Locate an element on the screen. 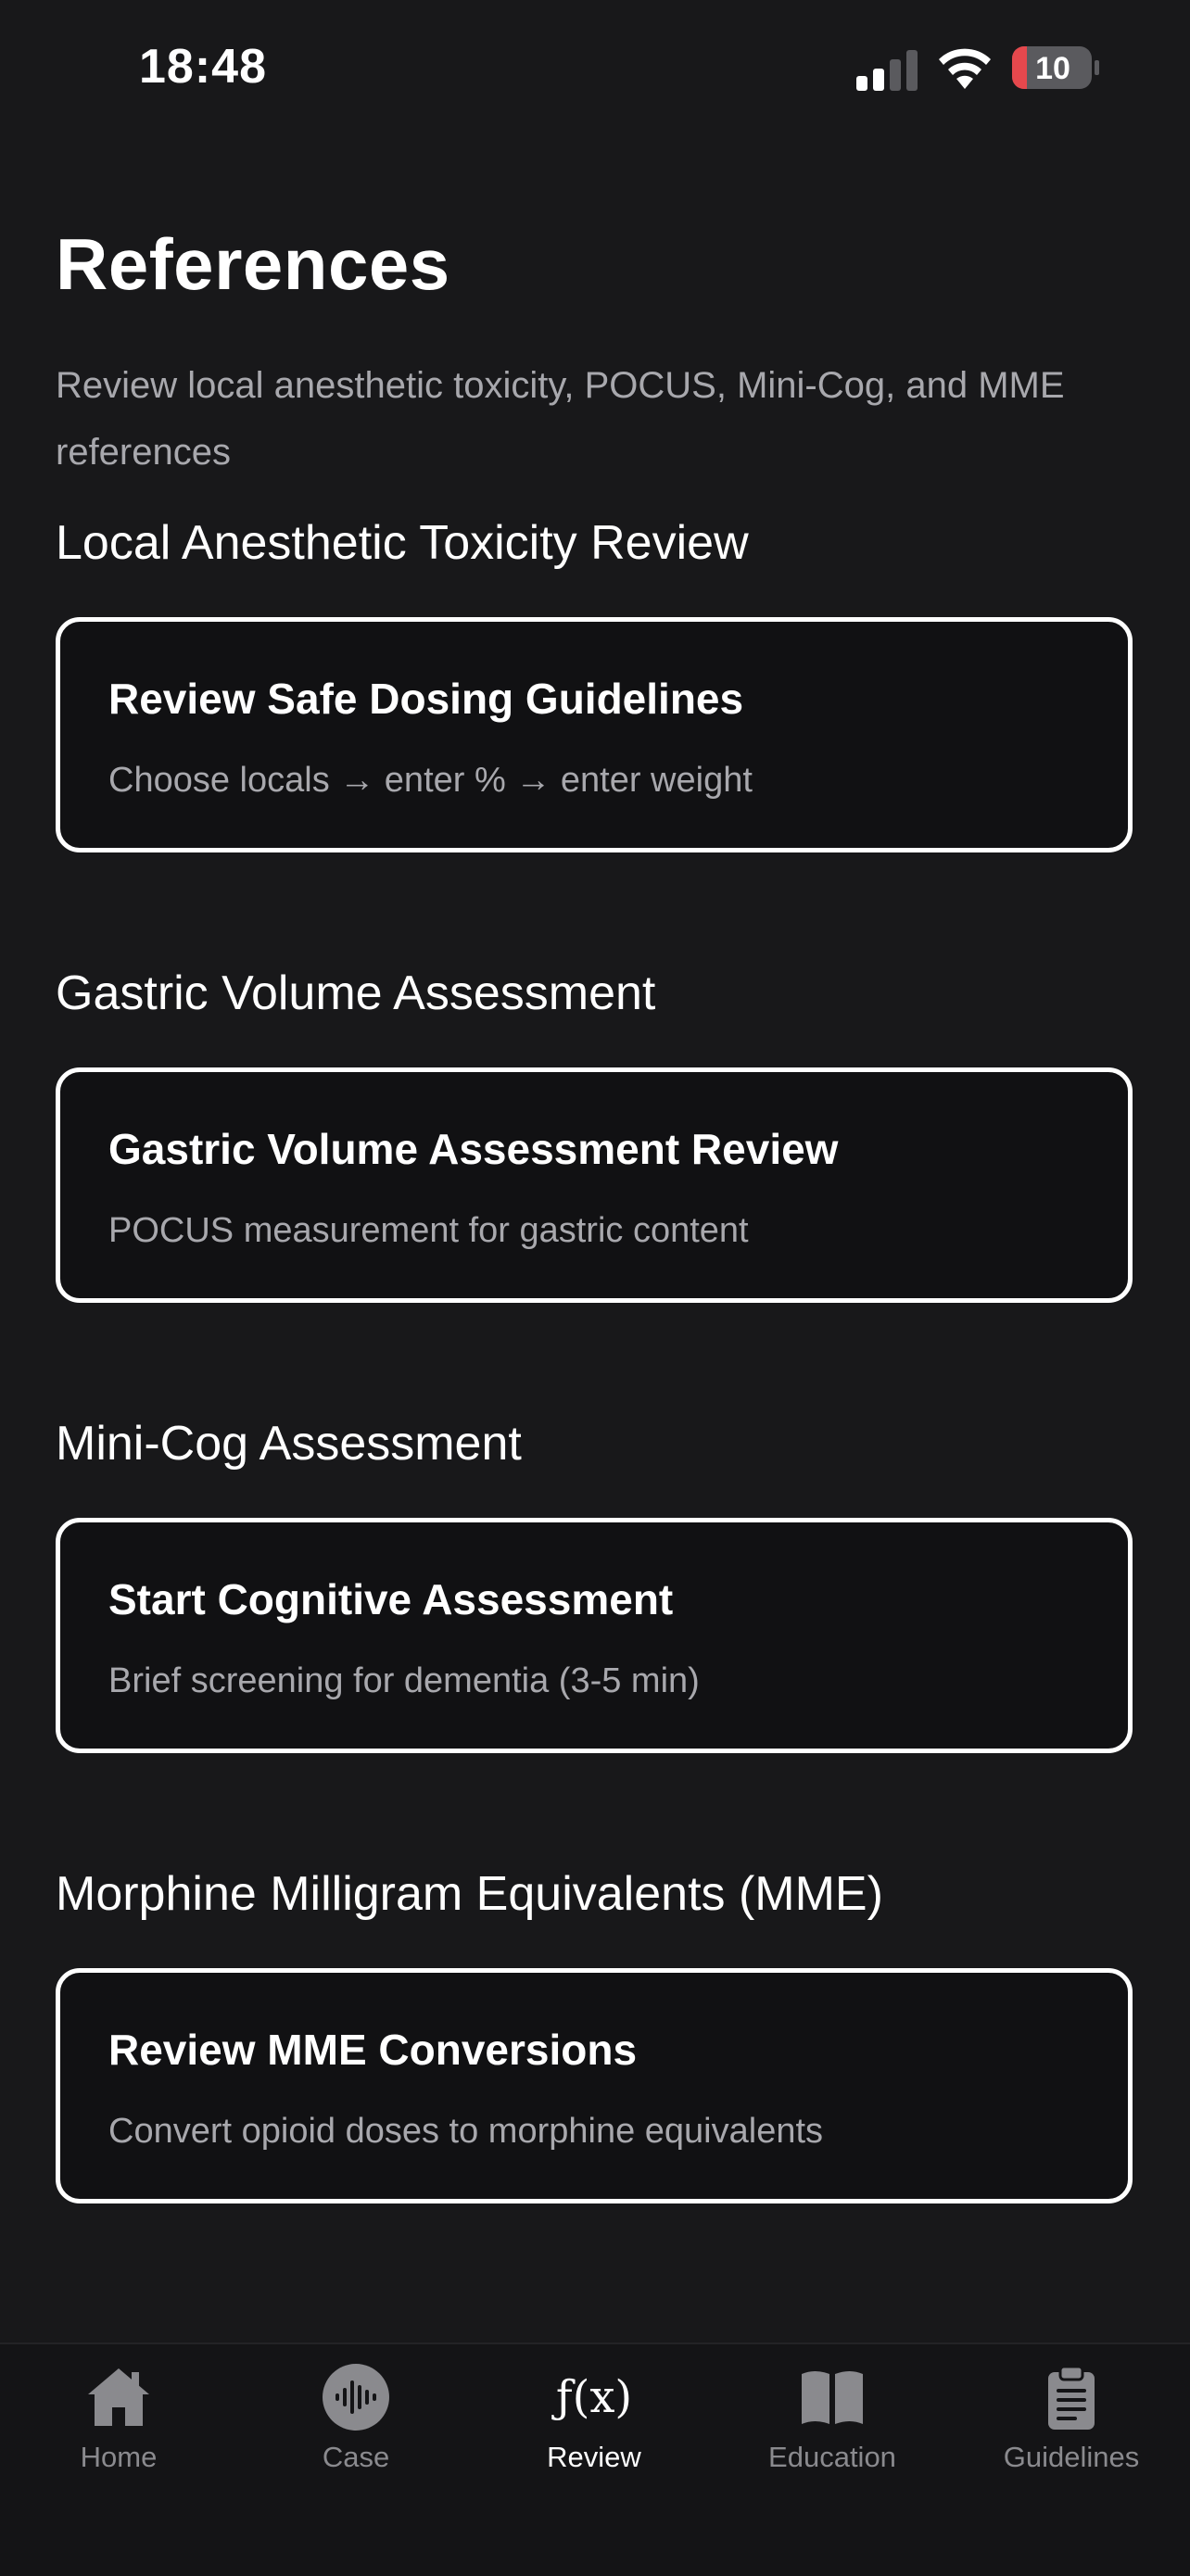 The width and height of the screenshot is (1190, 2576). section-title-mme: Morphine Milligram Equivalents (MME) is located at coordinates (469, 1894).